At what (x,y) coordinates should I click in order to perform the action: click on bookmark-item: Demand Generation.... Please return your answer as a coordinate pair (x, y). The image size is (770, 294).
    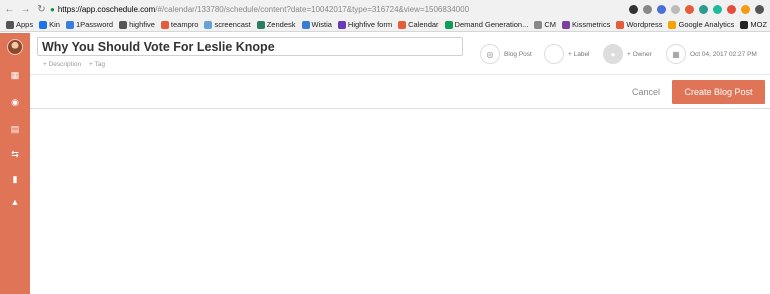
    Looking at the image, I should click on (486, 24).